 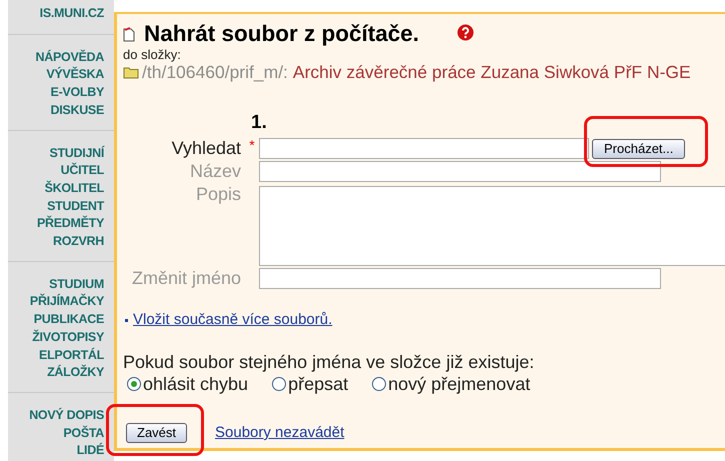 I want to click on radio-label: nový přejmenovat, so click(x=459, y=384).